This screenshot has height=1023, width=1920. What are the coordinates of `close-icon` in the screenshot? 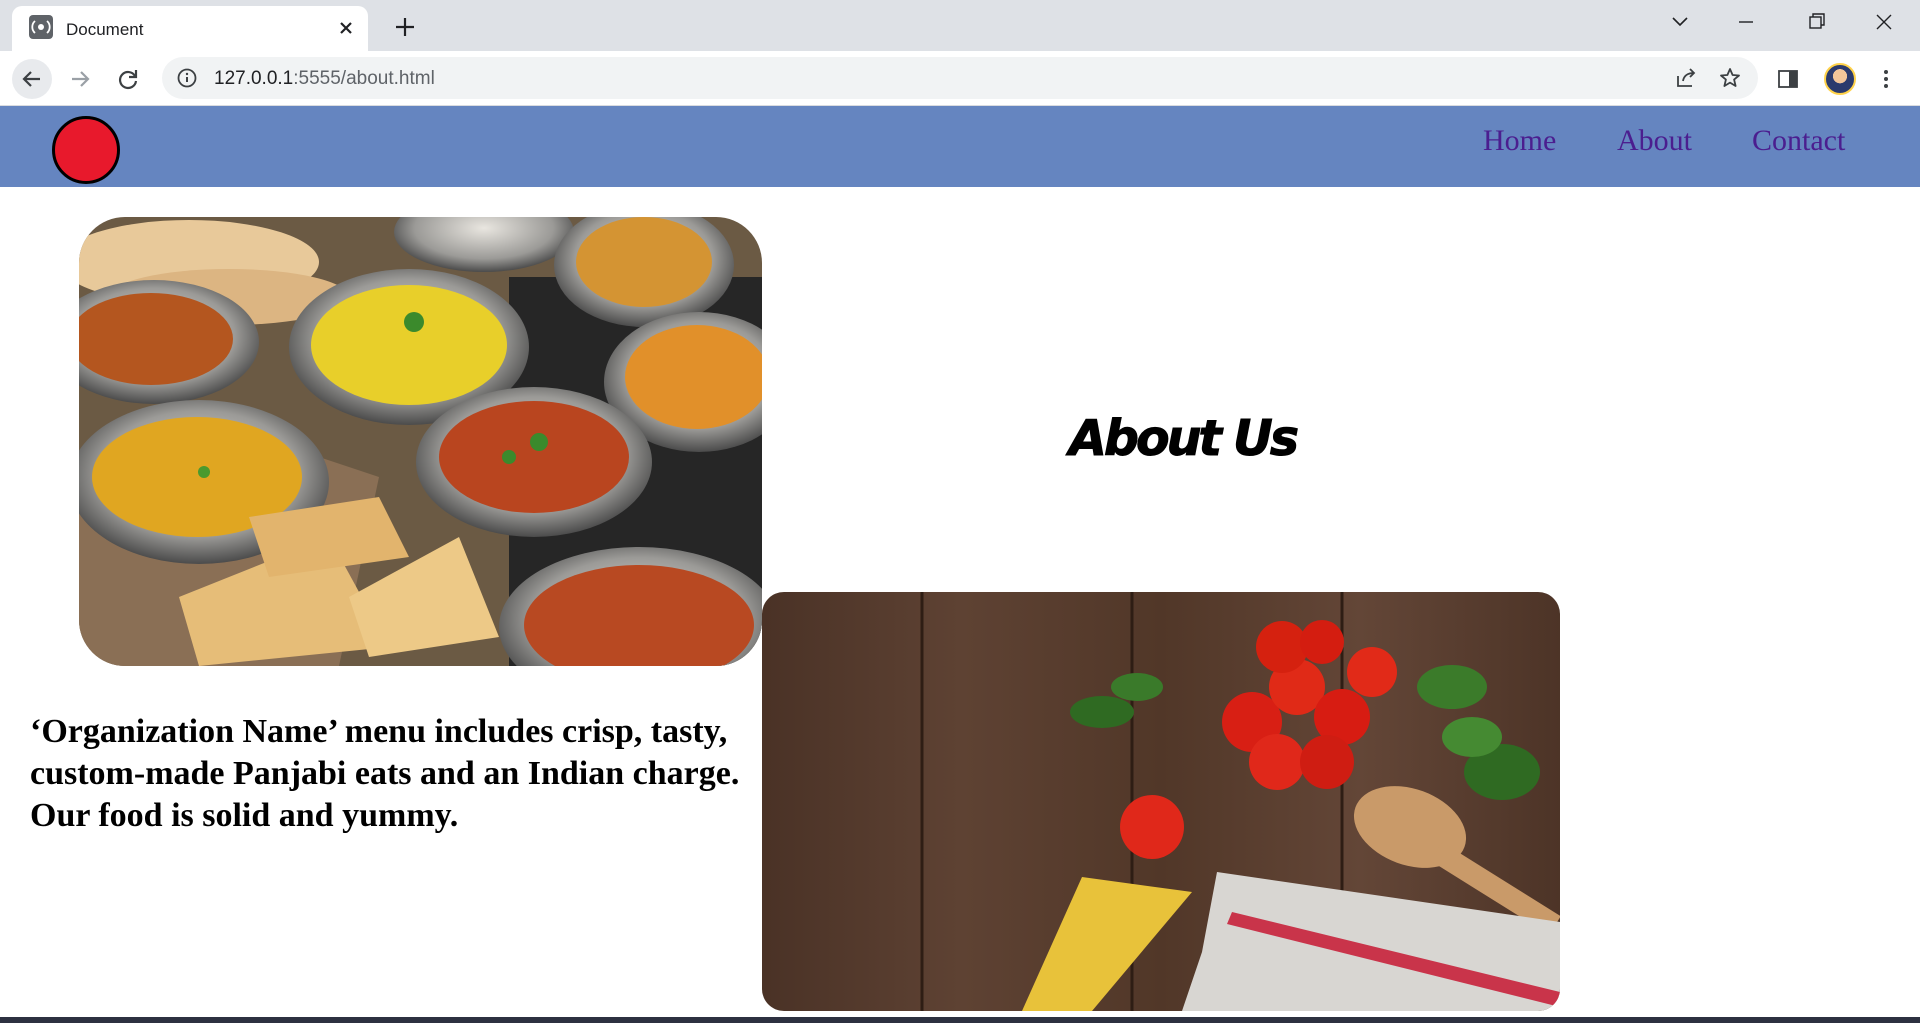 It's located at (346, 28).